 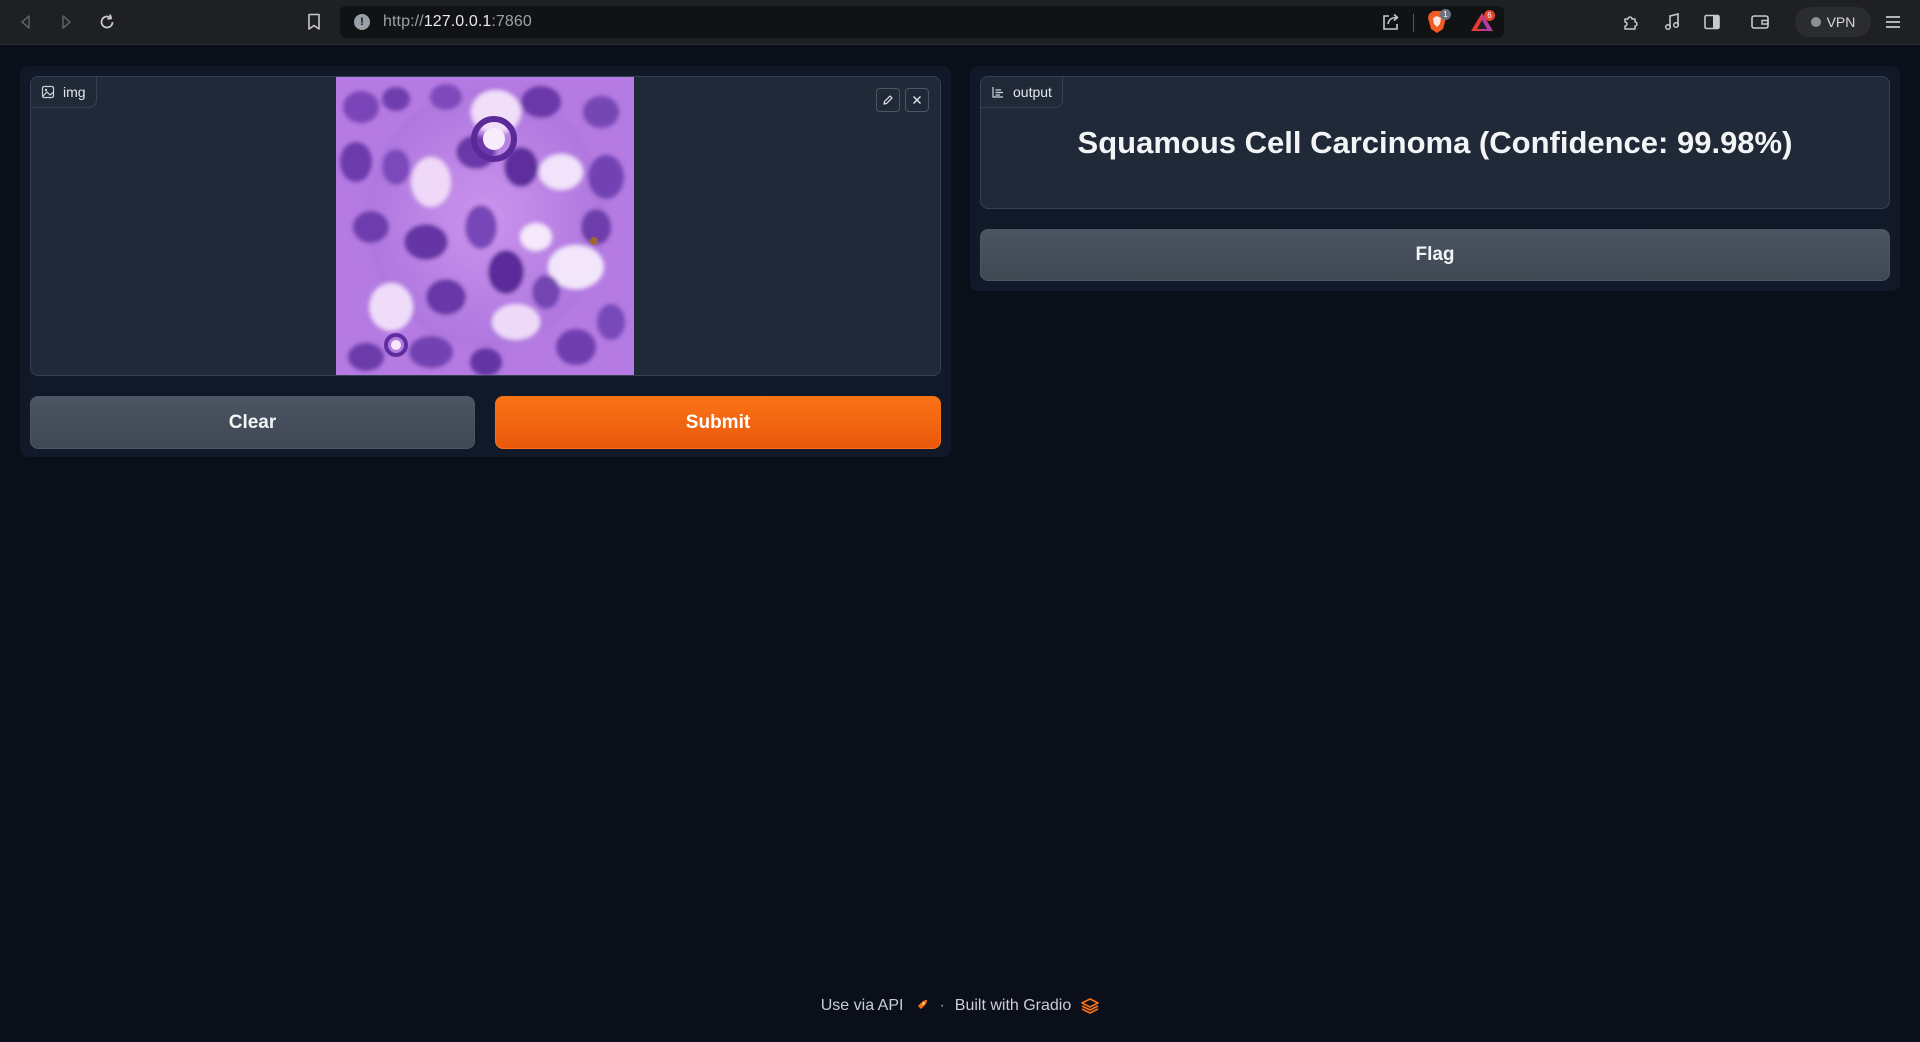 I want to click on flag-button: Flag, so click(x=1435, y=255).